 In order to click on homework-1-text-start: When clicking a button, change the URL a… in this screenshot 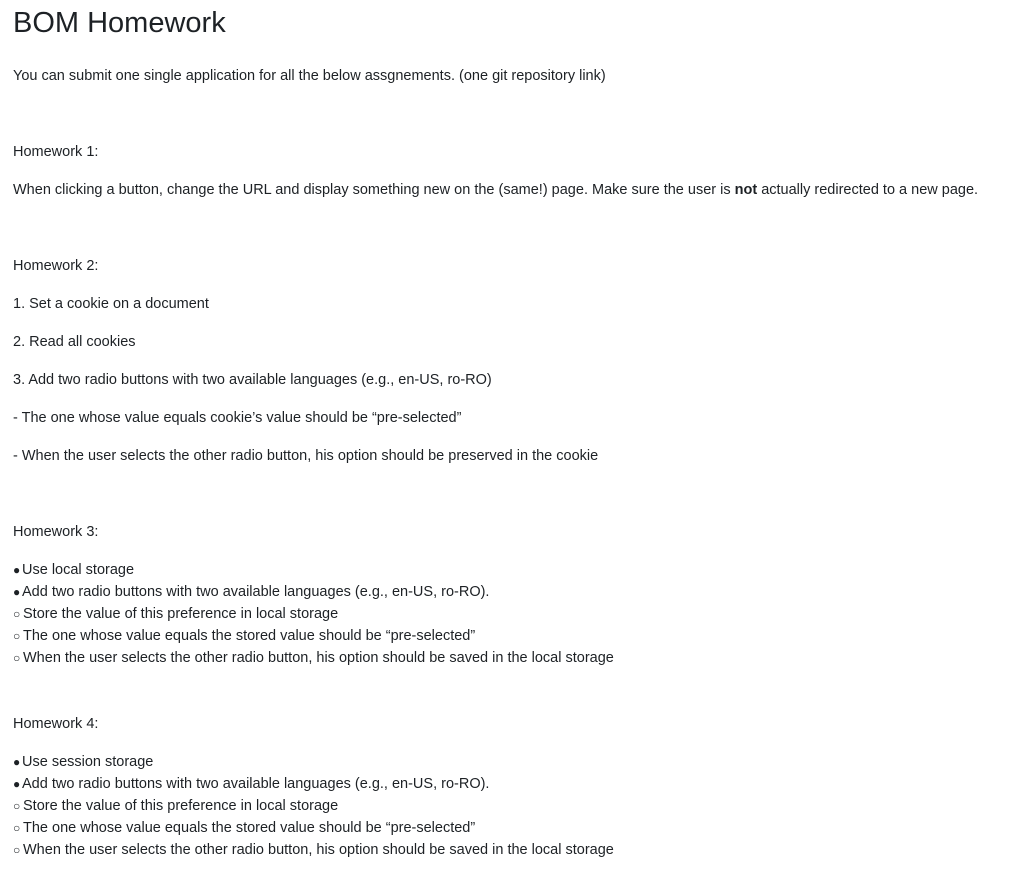, I will do `click(374, 190)`.